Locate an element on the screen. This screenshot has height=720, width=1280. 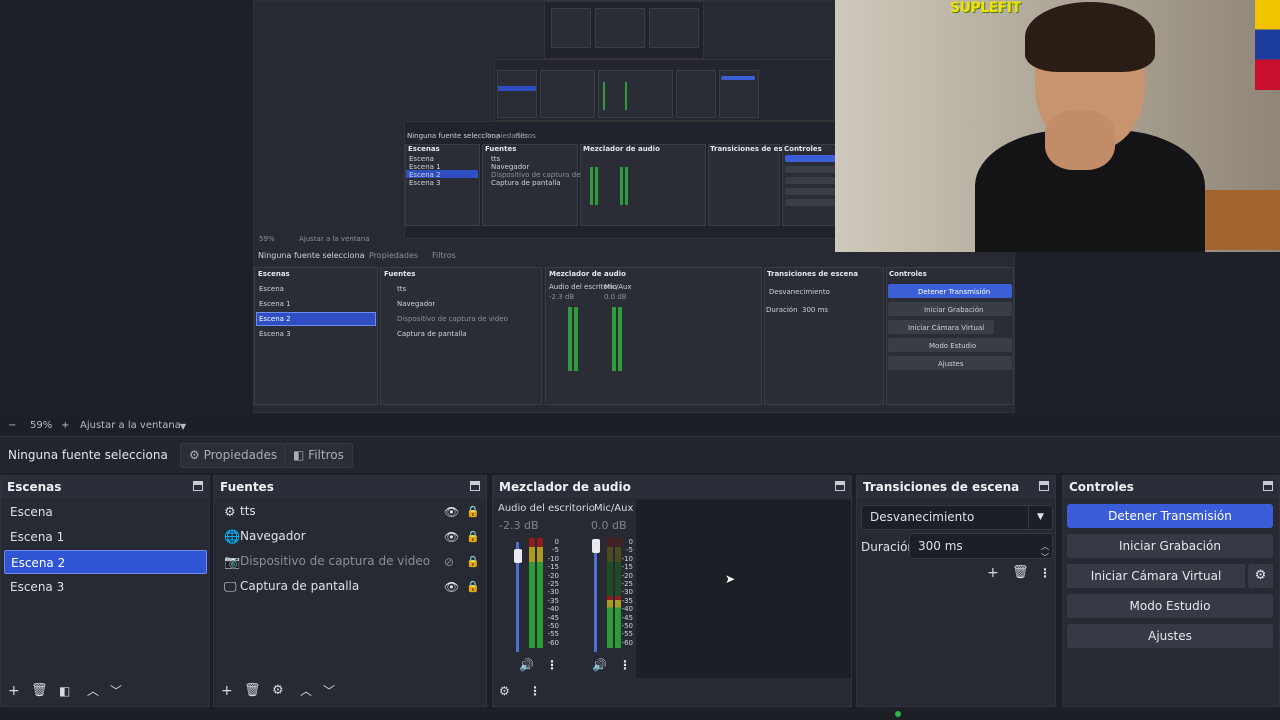
nested2-source: Captura de pantalla is located at coordinates (432, 334).